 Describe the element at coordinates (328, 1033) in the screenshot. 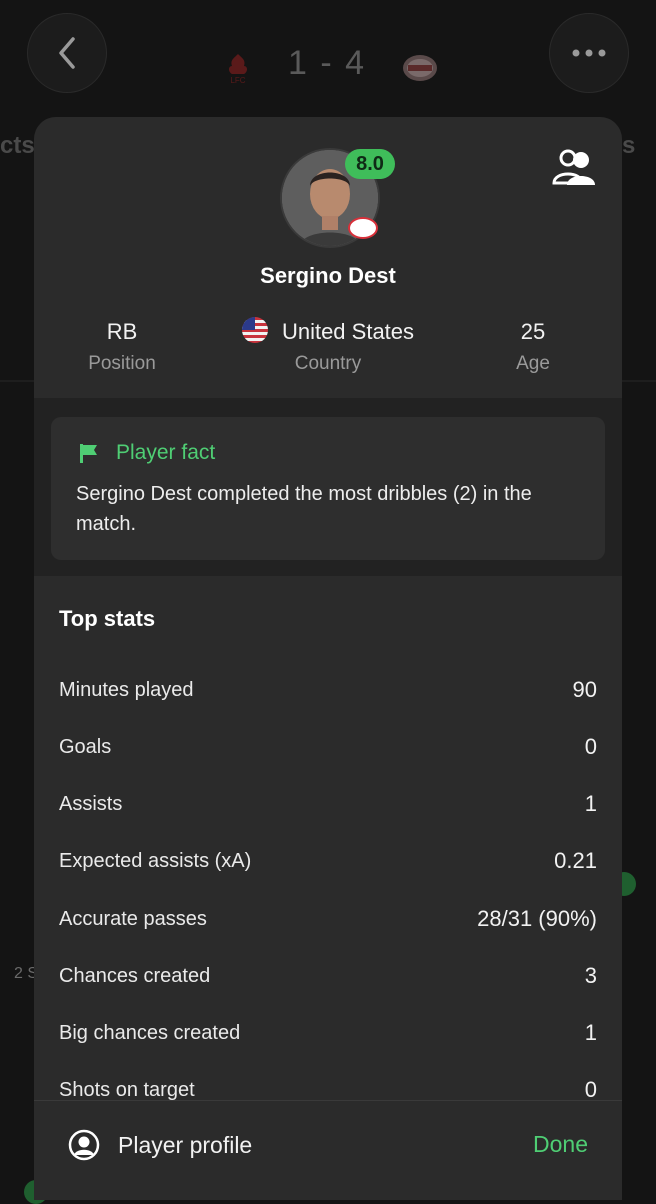

I see `stat-row: Big chances created 1` at that location.